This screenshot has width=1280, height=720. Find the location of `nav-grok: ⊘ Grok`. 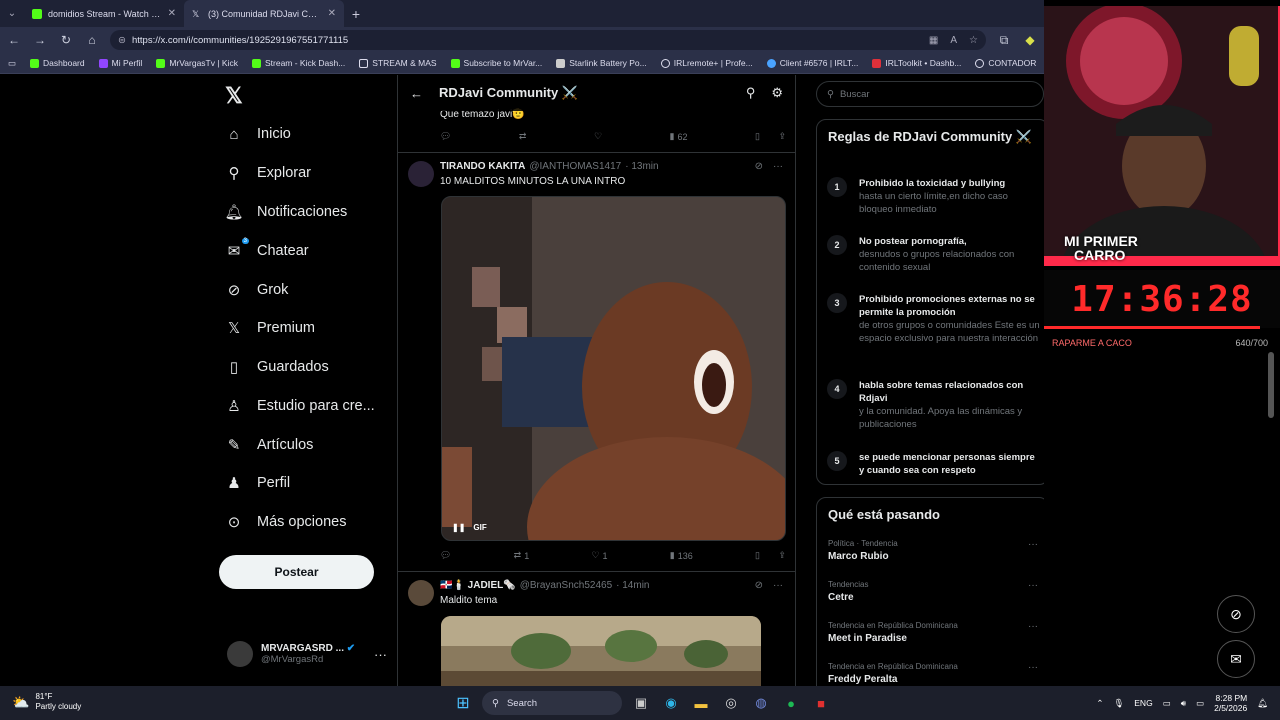

nav-grok: ⊘ Grok is located at coordinates (257, 290).